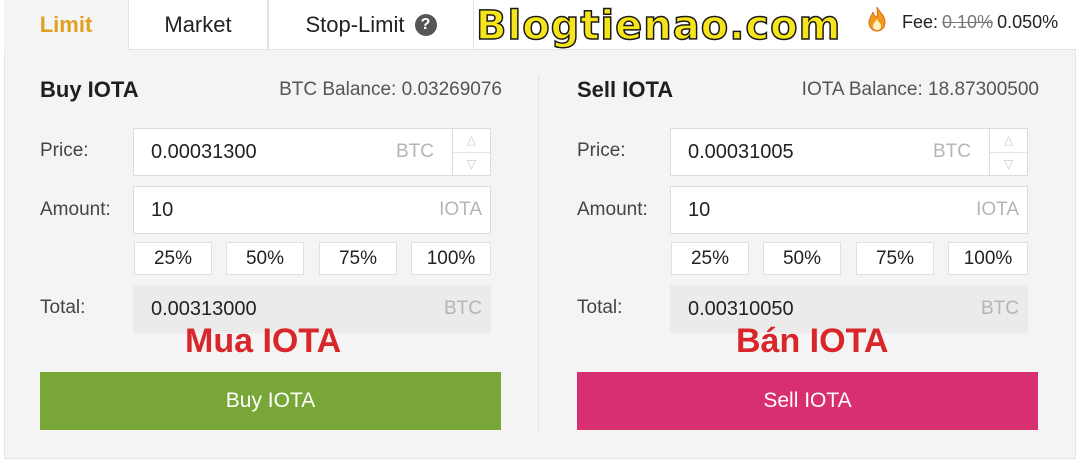 This screenshot has height=461, width=1080. What do you see at coordinates (263, 341) in the screenshot?
I see `buy-overlay-caption: Mua IOTA` at bounding box center [263, 341].